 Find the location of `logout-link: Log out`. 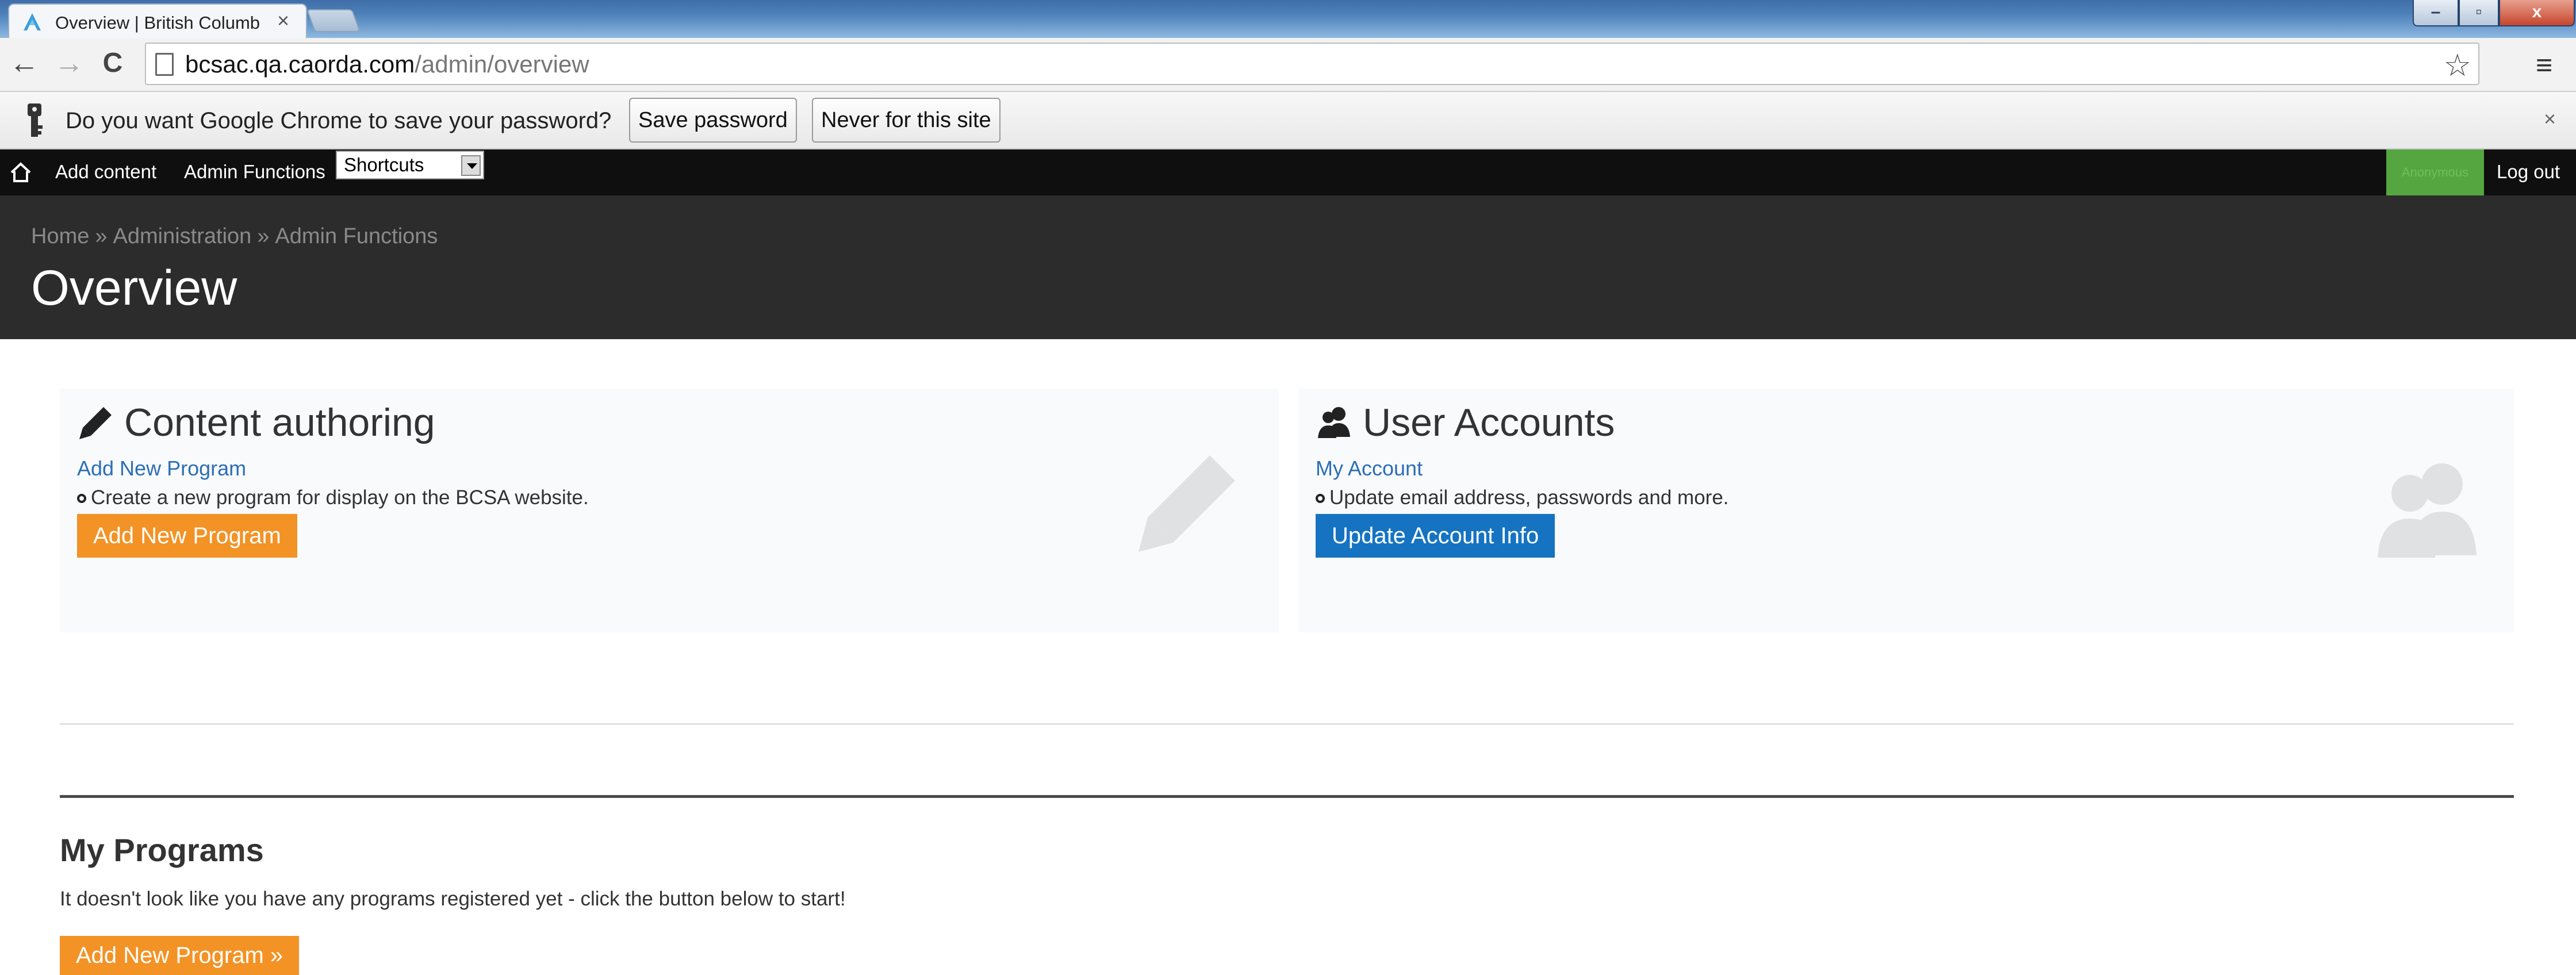

logout-link: Log out is located at coordinates (2528, 172).